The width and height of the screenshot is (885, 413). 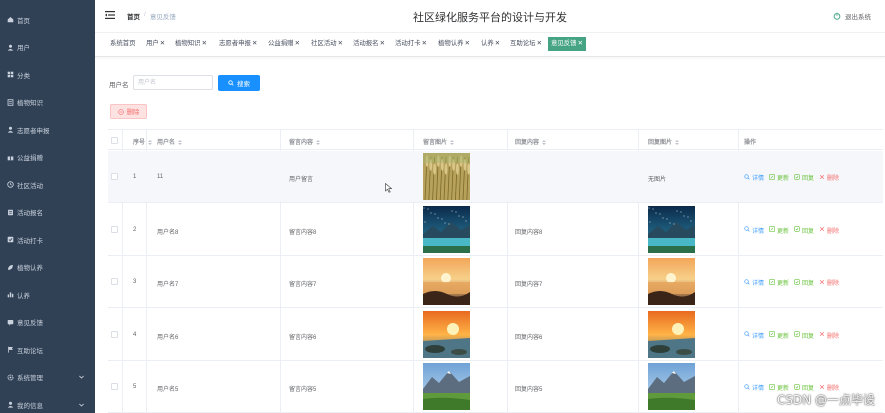 I want to click on row-message: 用户留言, so click(x=301, y=180).